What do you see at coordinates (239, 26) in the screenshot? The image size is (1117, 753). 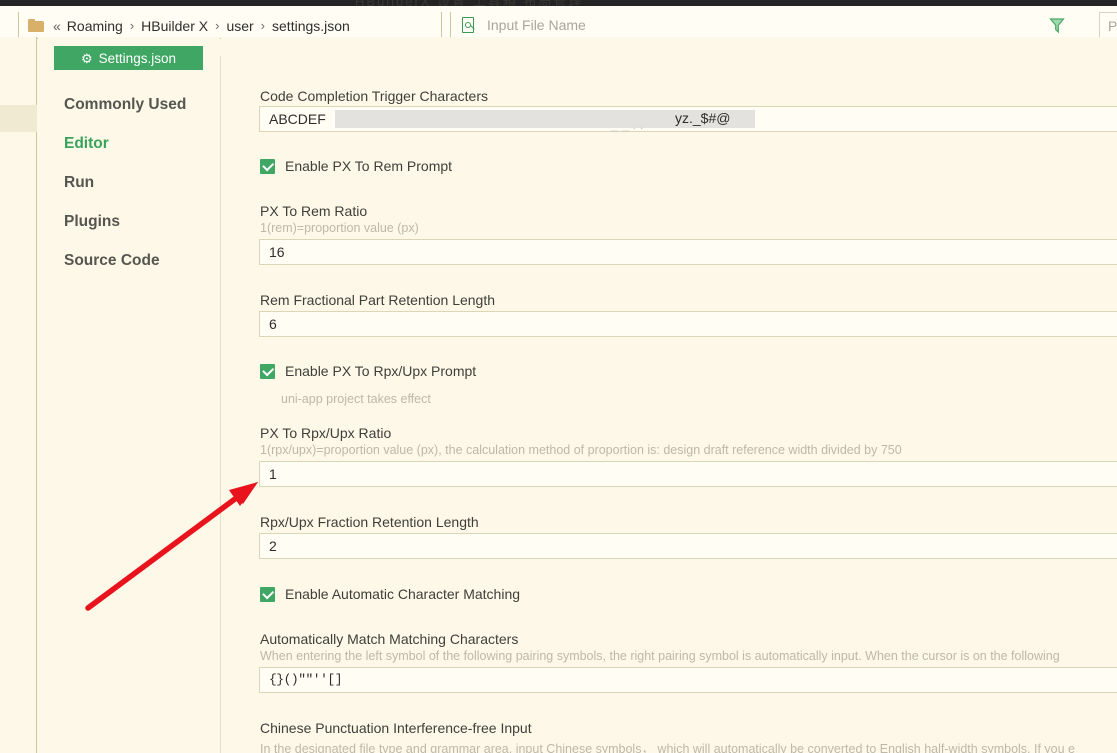 I see `breadcrumb-item-user: user` at bounding box center [239, 26].